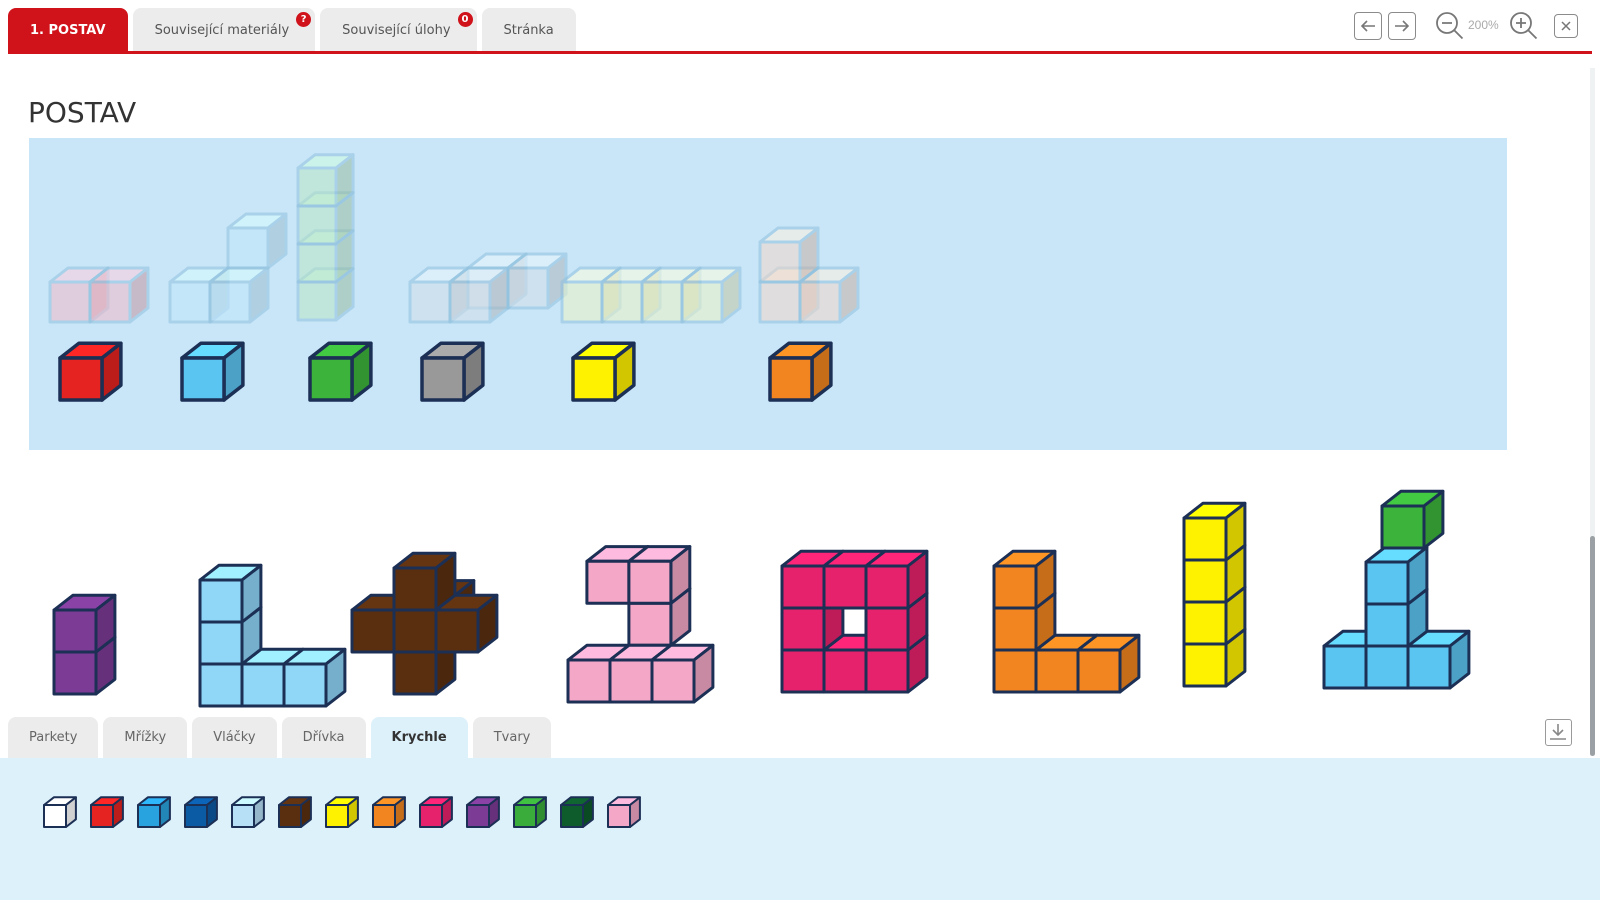 Image resolution: width=1600 pixels, height=904 pixels. I want to click on tool-tab-vlacky: Vláčky, so click(234, 737).